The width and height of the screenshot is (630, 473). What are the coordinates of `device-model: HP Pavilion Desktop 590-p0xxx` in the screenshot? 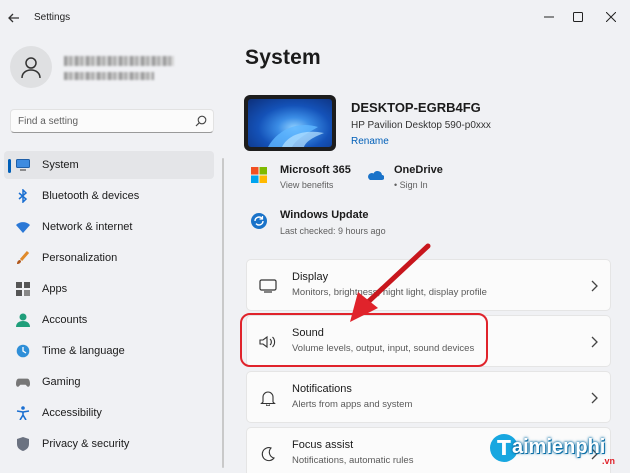 It's located at (421, 125).